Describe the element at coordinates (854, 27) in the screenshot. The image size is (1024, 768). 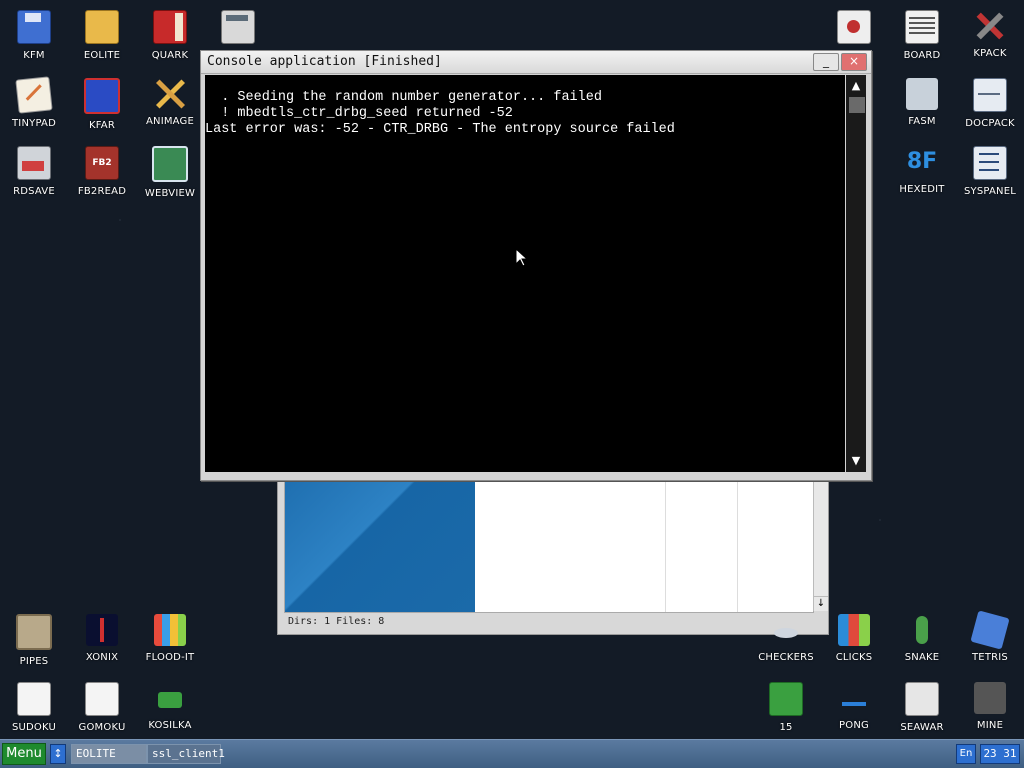
I see `bug-icon` at that location.